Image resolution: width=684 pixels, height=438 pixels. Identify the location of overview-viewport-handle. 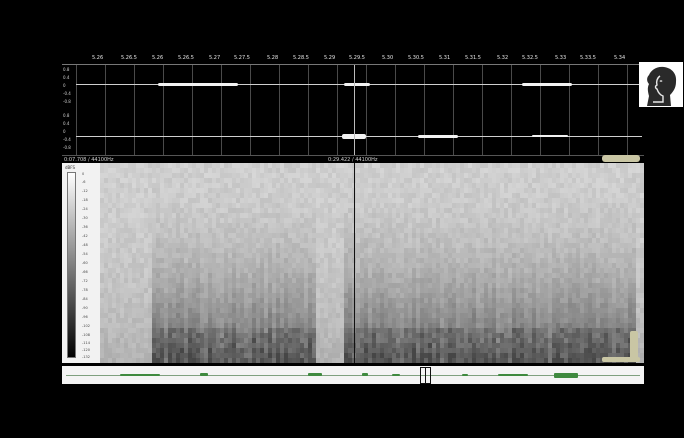
(425, 375).